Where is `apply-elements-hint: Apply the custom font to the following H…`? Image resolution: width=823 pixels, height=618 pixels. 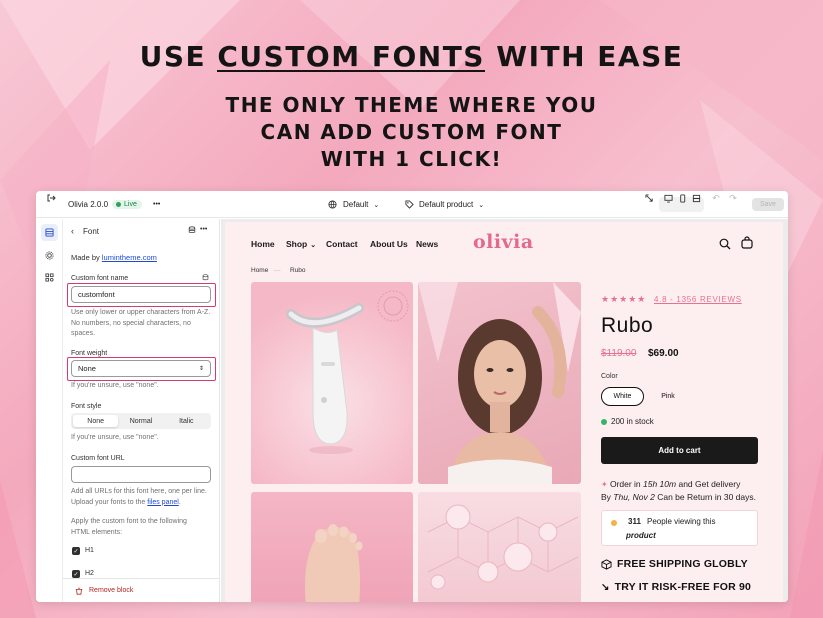 apply-elements-hint: Apply the custom font to the following H… is located at coordinates (129, 527).